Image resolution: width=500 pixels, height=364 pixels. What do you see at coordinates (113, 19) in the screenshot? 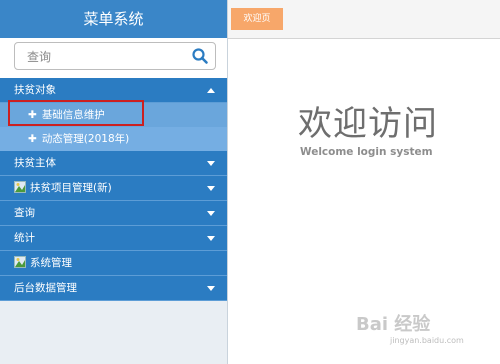
I see `sidebar-title: 菜单系统` at bounding box center [113, 19].